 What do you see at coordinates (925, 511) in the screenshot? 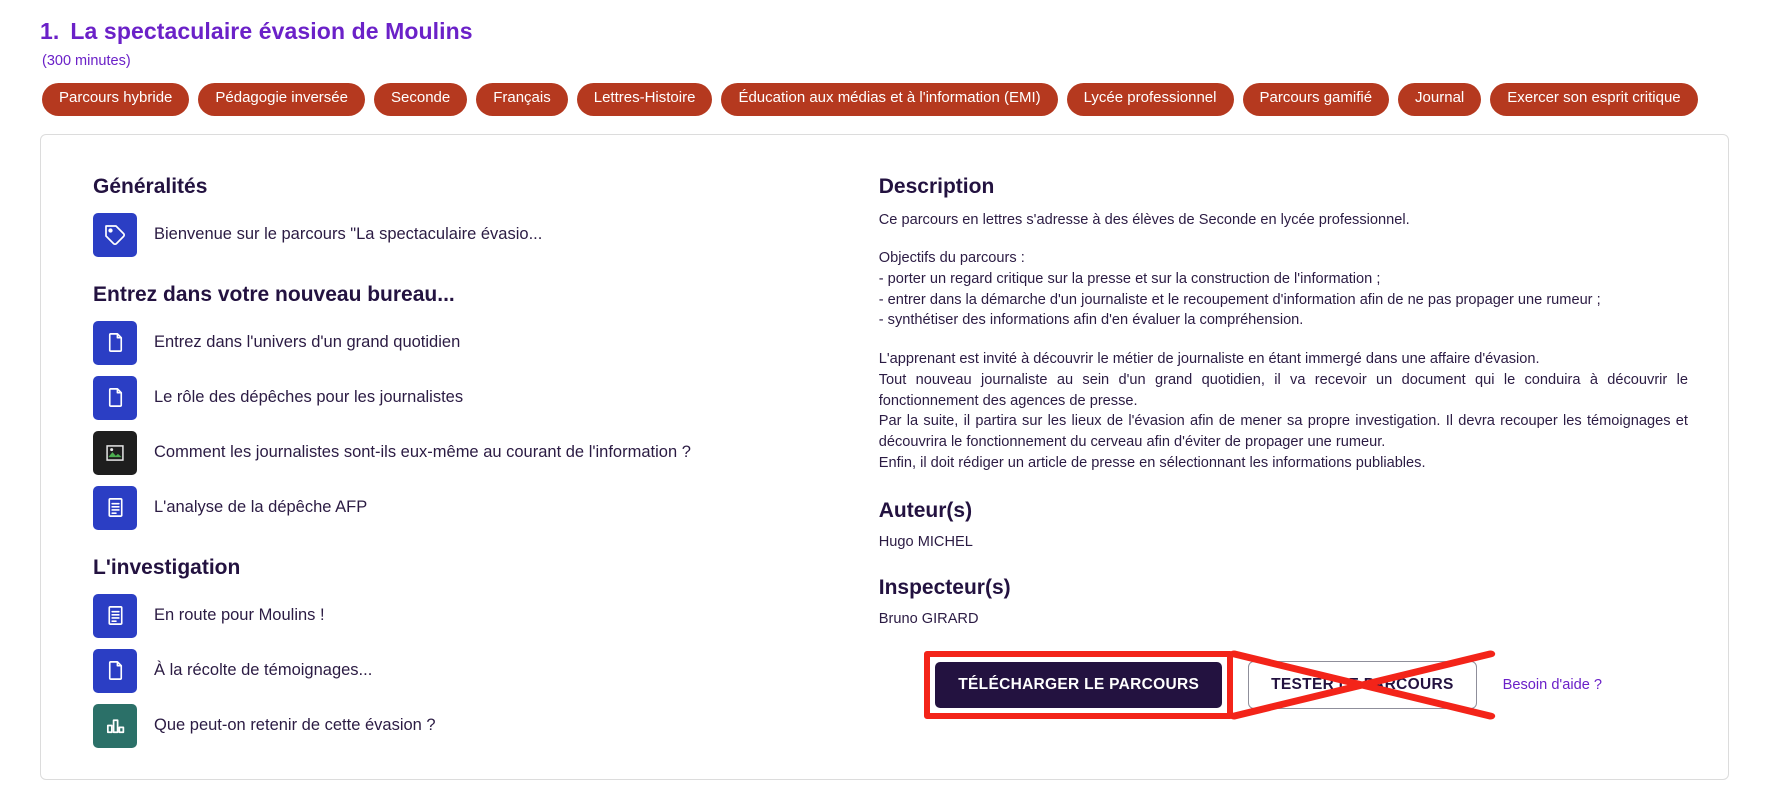
I see `authors-heading: Auteur(s)` at bounding box center [925, 511].